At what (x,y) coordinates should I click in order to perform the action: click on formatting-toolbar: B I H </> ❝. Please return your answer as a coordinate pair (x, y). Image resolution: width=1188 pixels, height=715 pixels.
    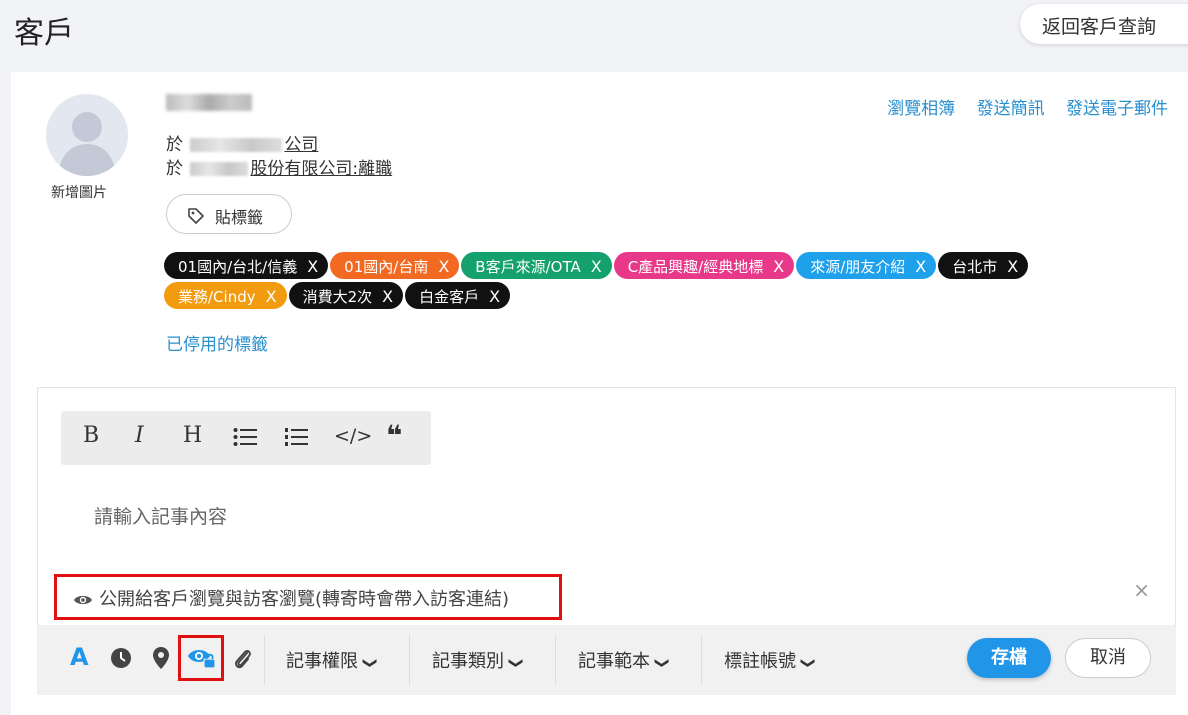
    Looking at the image, I should click on (246, 438).